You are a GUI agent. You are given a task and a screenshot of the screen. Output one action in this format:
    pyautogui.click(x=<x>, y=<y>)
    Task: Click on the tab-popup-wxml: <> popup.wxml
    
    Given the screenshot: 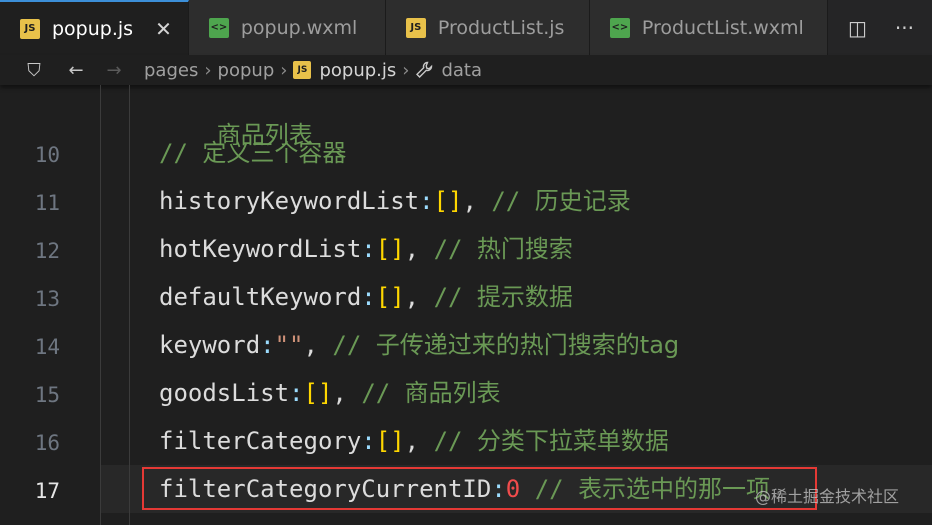 What is the action you would take?
    pyautogui.click(x=287, y=27)
    